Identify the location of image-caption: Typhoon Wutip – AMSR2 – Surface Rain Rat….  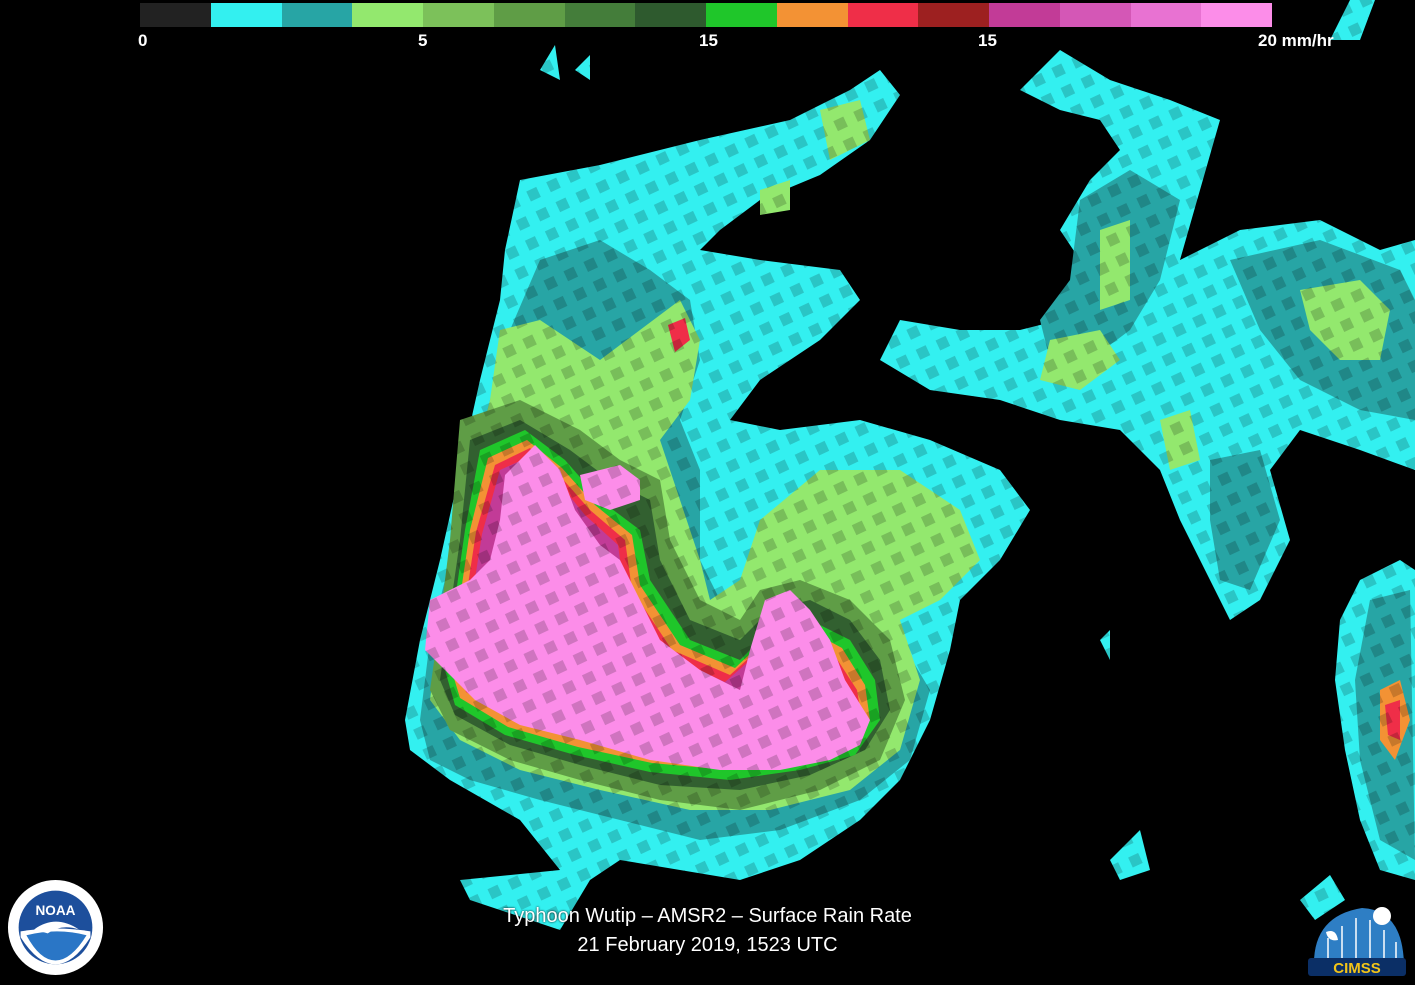
(707, 931).